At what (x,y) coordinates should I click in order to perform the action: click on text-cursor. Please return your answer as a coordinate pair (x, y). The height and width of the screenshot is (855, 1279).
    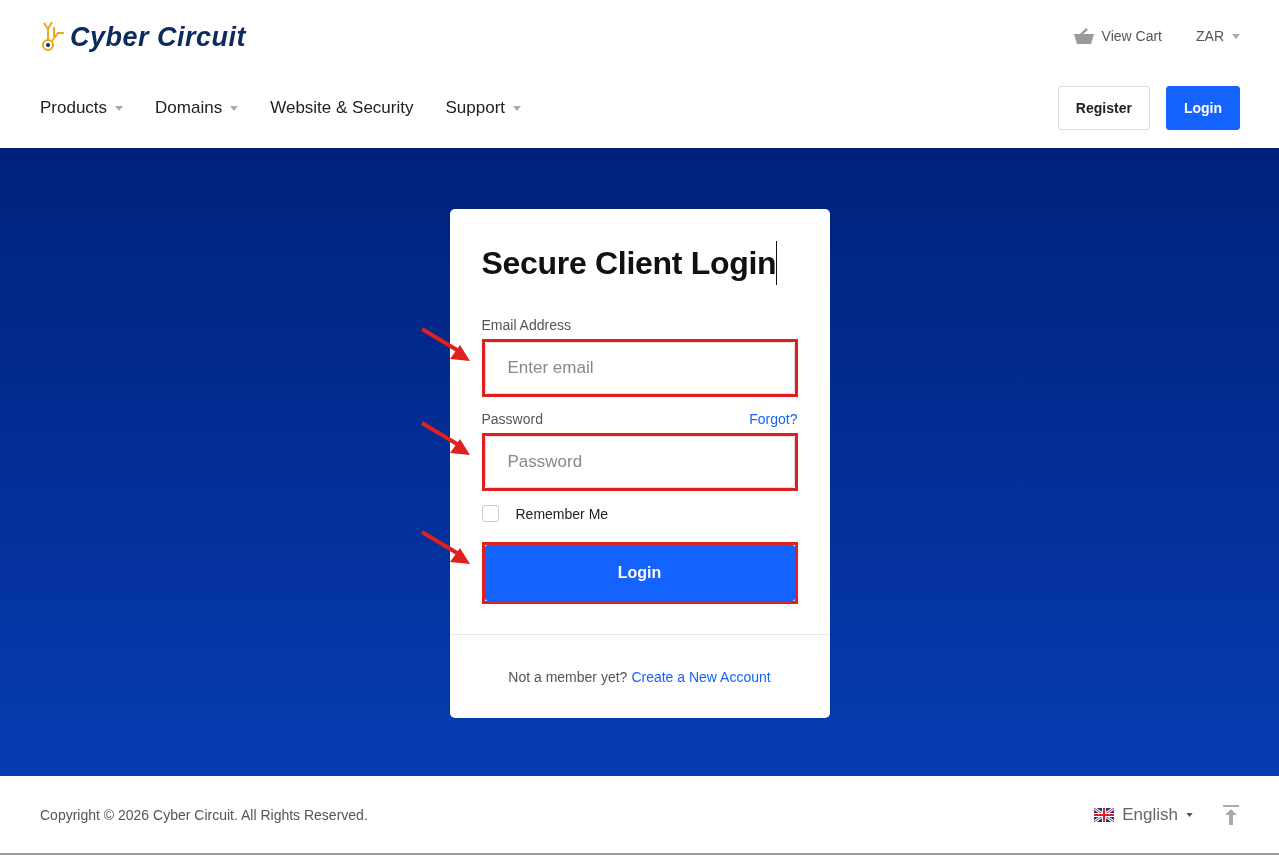
    Looking at the image, I should click on (777, 263).